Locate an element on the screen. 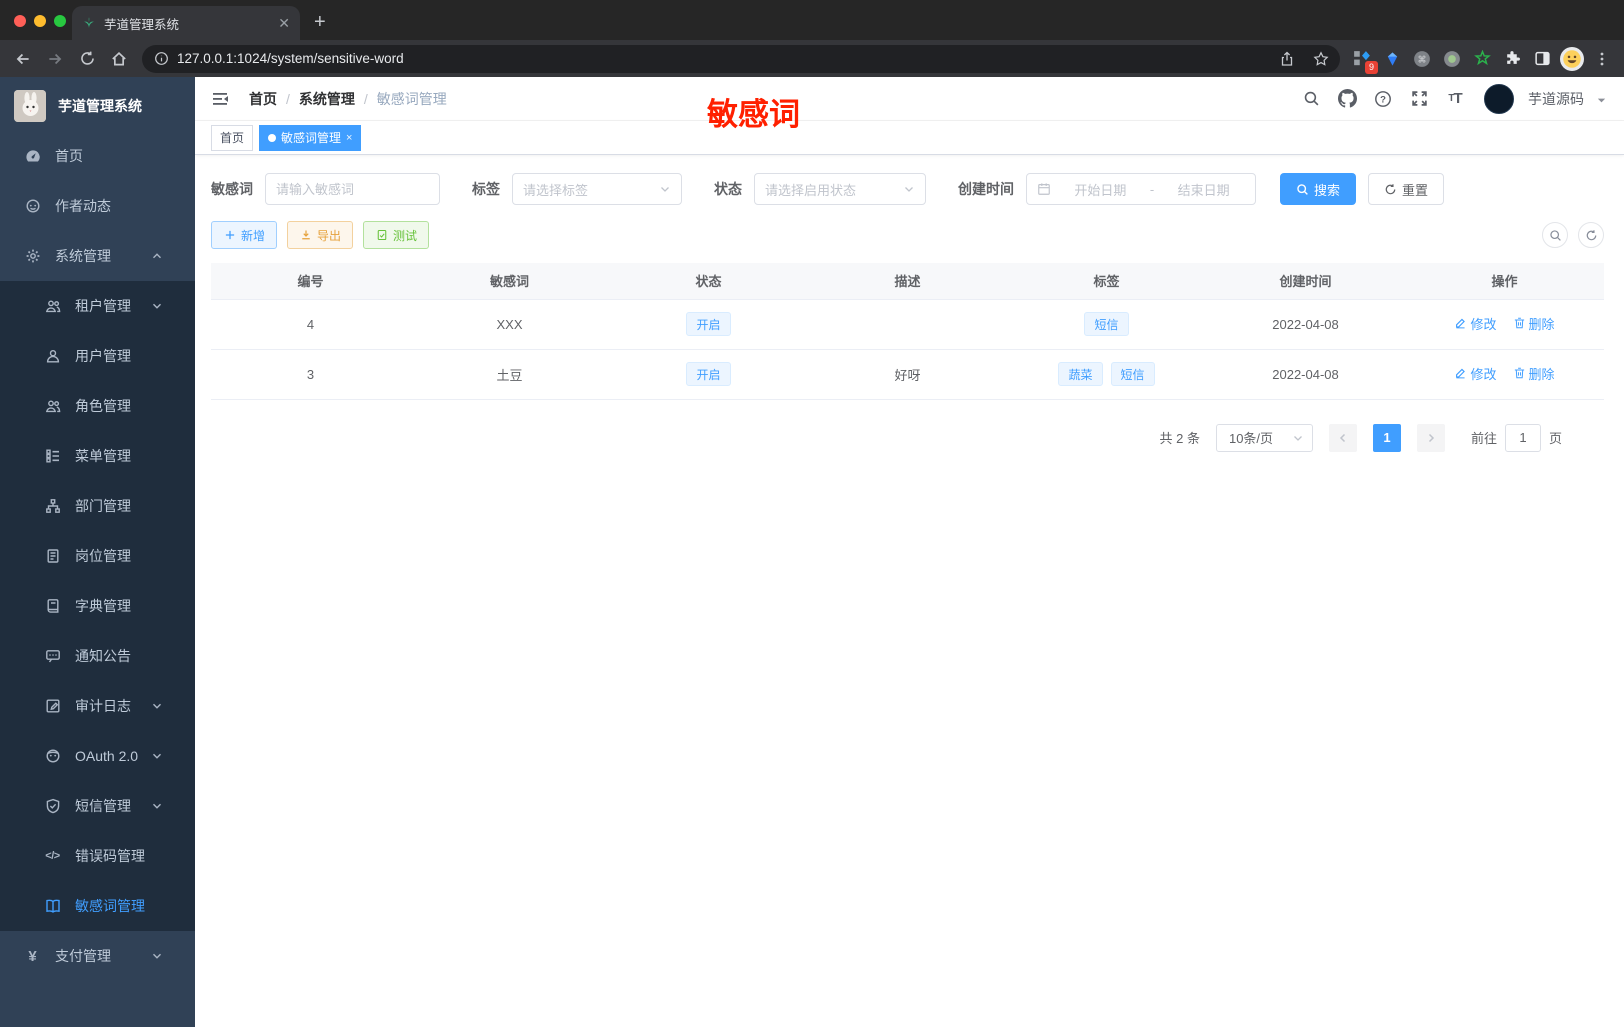 The width and height of the screenshot is (1624, 1027). status-filter-select: 请选择启用状态 is located at coordinates (840, 189).